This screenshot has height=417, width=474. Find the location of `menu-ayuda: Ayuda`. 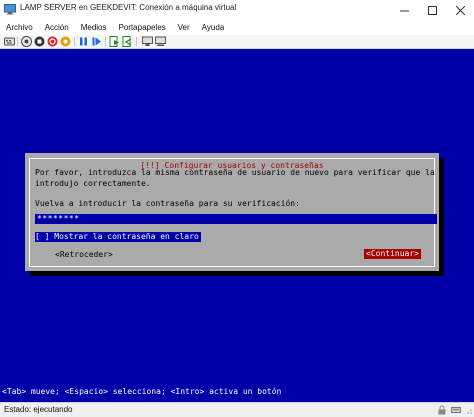

menu-ayuda: Ayuda is located at coordinates (213, 27).